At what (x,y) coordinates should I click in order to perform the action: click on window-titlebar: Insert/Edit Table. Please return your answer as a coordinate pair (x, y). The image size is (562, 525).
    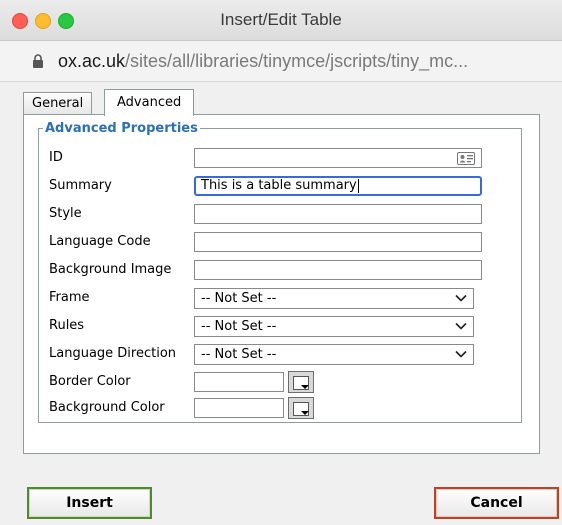
    Looking at the image, I should click on (281, 20).